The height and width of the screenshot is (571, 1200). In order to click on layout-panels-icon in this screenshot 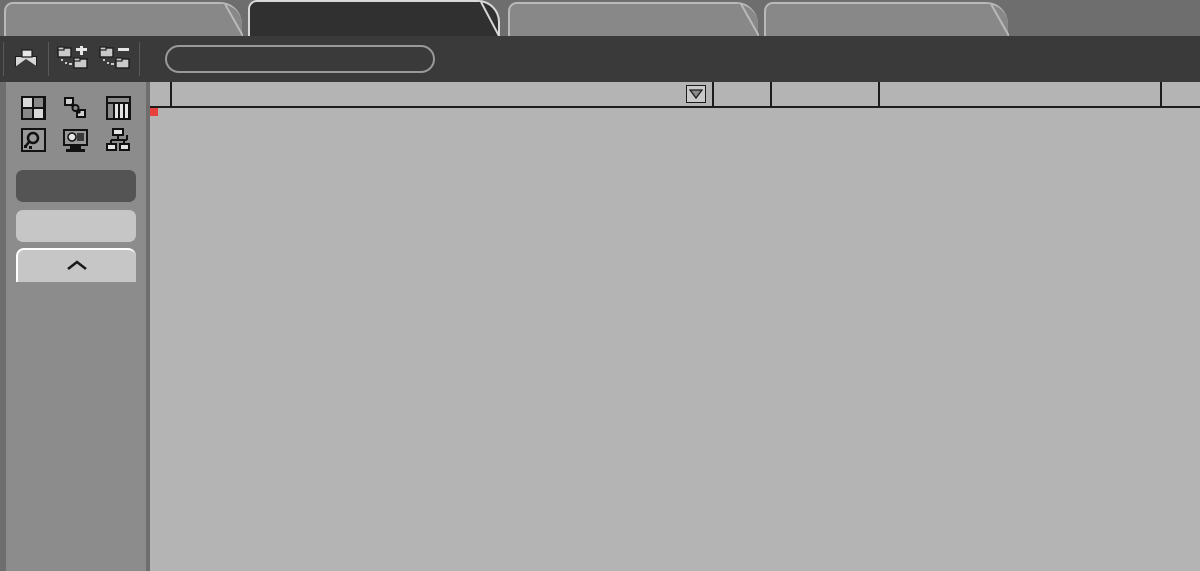, I will do `click(33, 108)`.